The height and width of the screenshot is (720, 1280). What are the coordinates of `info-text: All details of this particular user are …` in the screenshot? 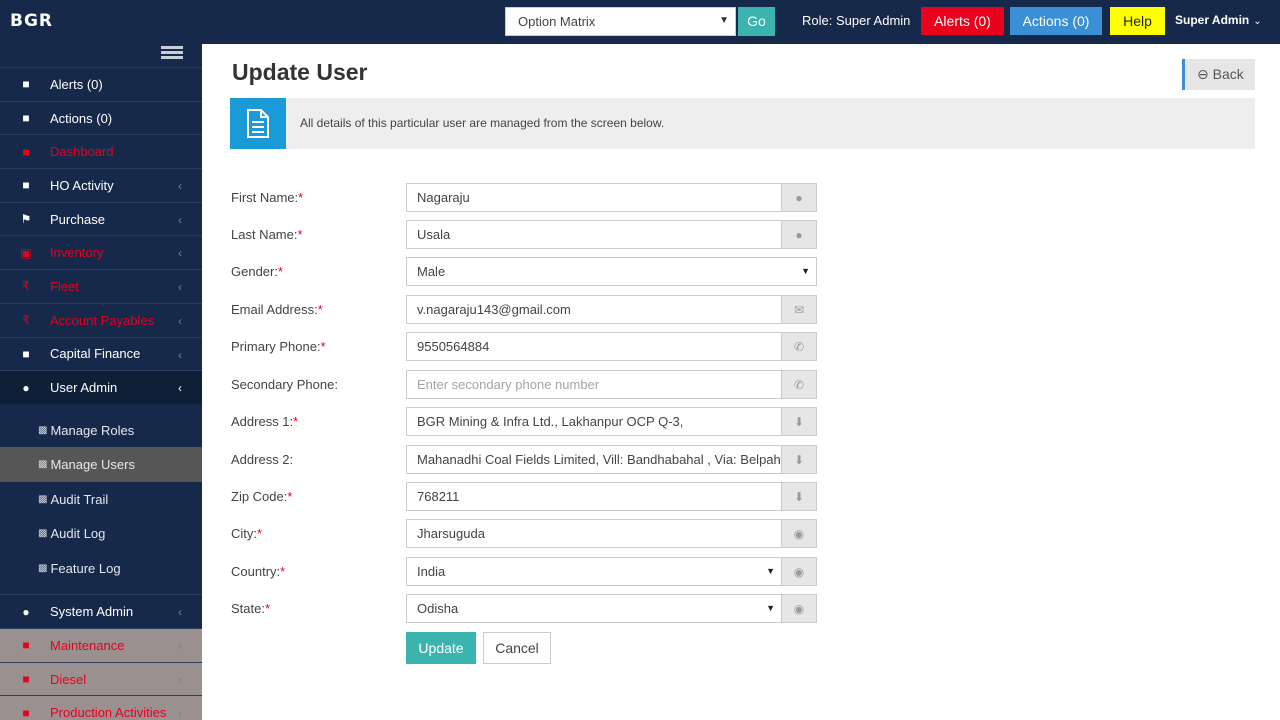 It's located at (482, 123).